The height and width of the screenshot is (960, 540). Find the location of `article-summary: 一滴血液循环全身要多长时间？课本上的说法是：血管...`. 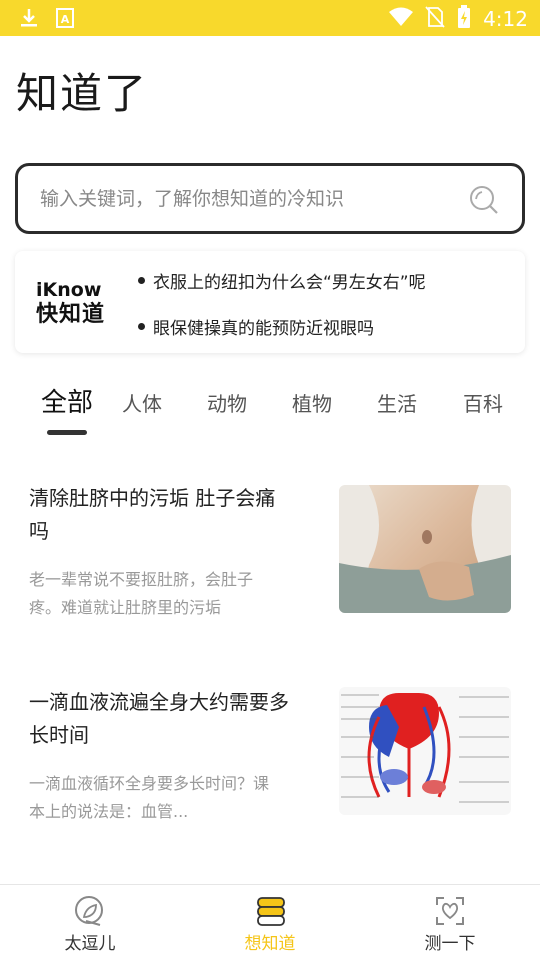

article-summary: 一滴血液循环全身要多长时间？课本上的说法是：血管... is located at coordinates (149, 797).